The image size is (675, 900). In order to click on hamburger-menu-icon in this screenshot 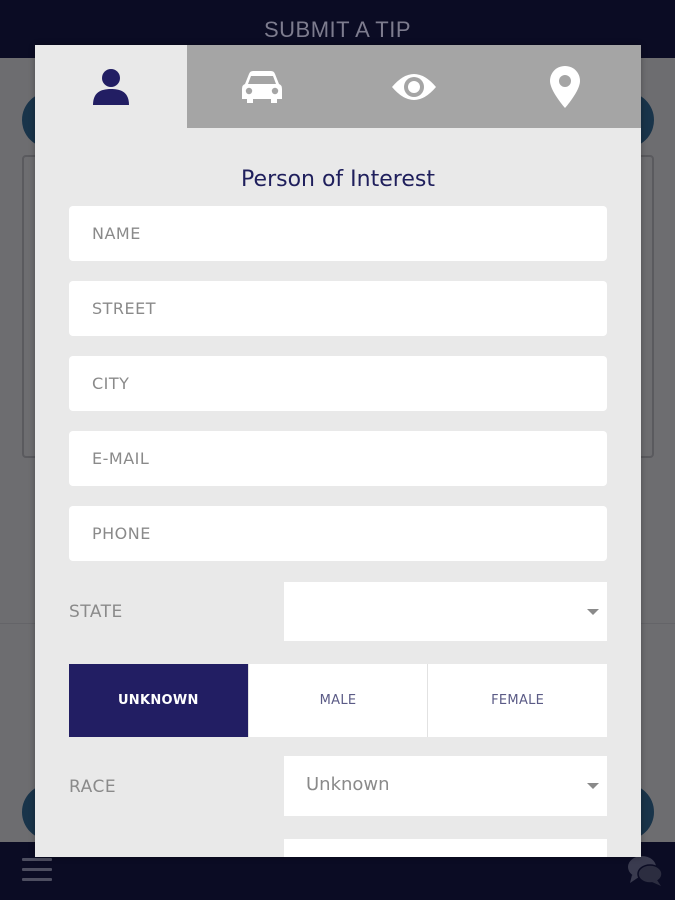, I will do `click(37, 870)`.